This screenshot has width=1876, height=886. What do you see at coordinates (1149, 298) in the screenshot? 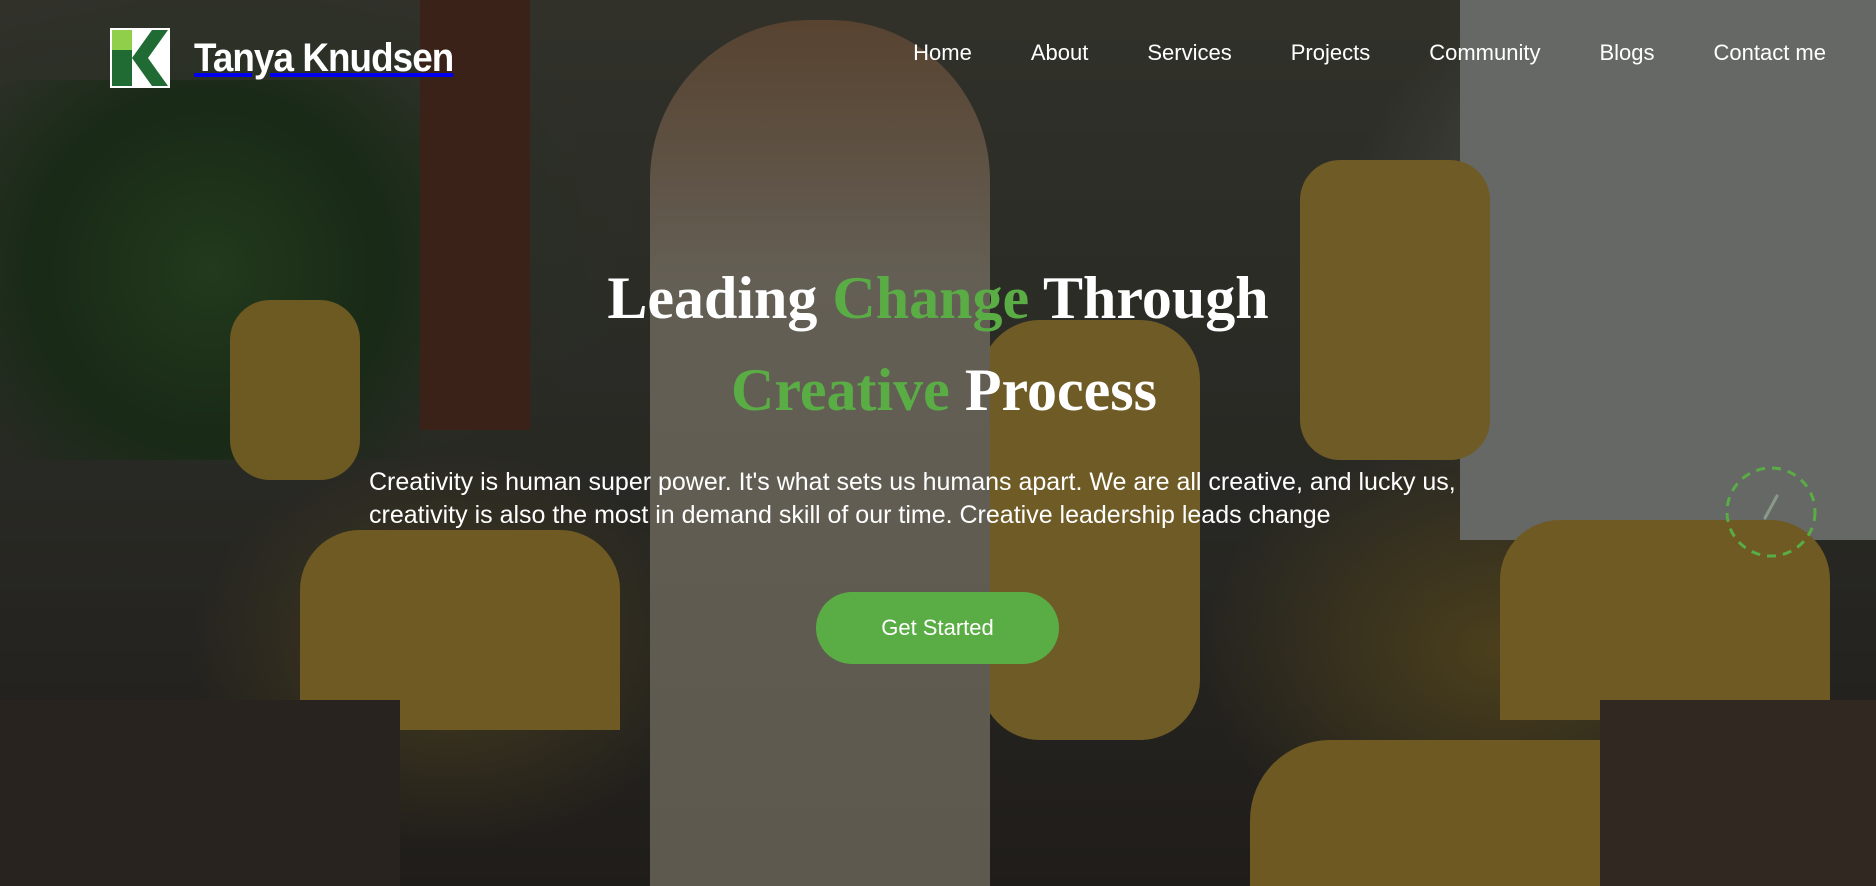
I see `headline-word: Through` at bounding box center [1149, 298].